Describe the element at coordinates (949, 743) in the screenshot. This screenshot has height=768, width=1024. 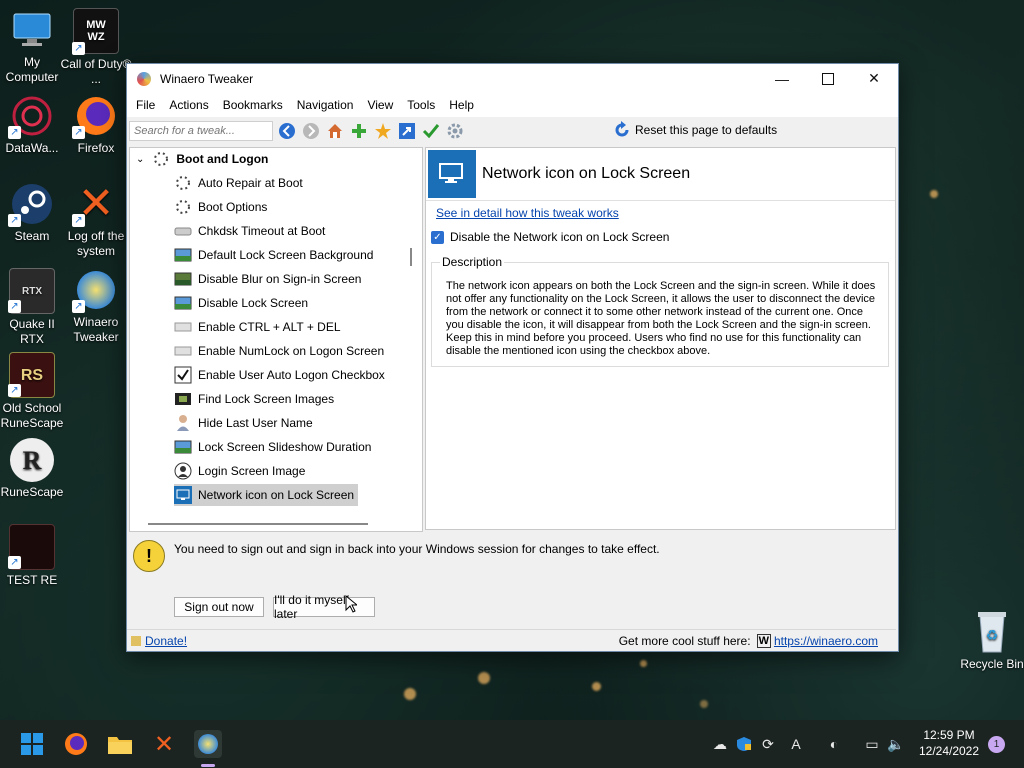
I see `clock: 12:59 PM 12/24/2022` at that location.